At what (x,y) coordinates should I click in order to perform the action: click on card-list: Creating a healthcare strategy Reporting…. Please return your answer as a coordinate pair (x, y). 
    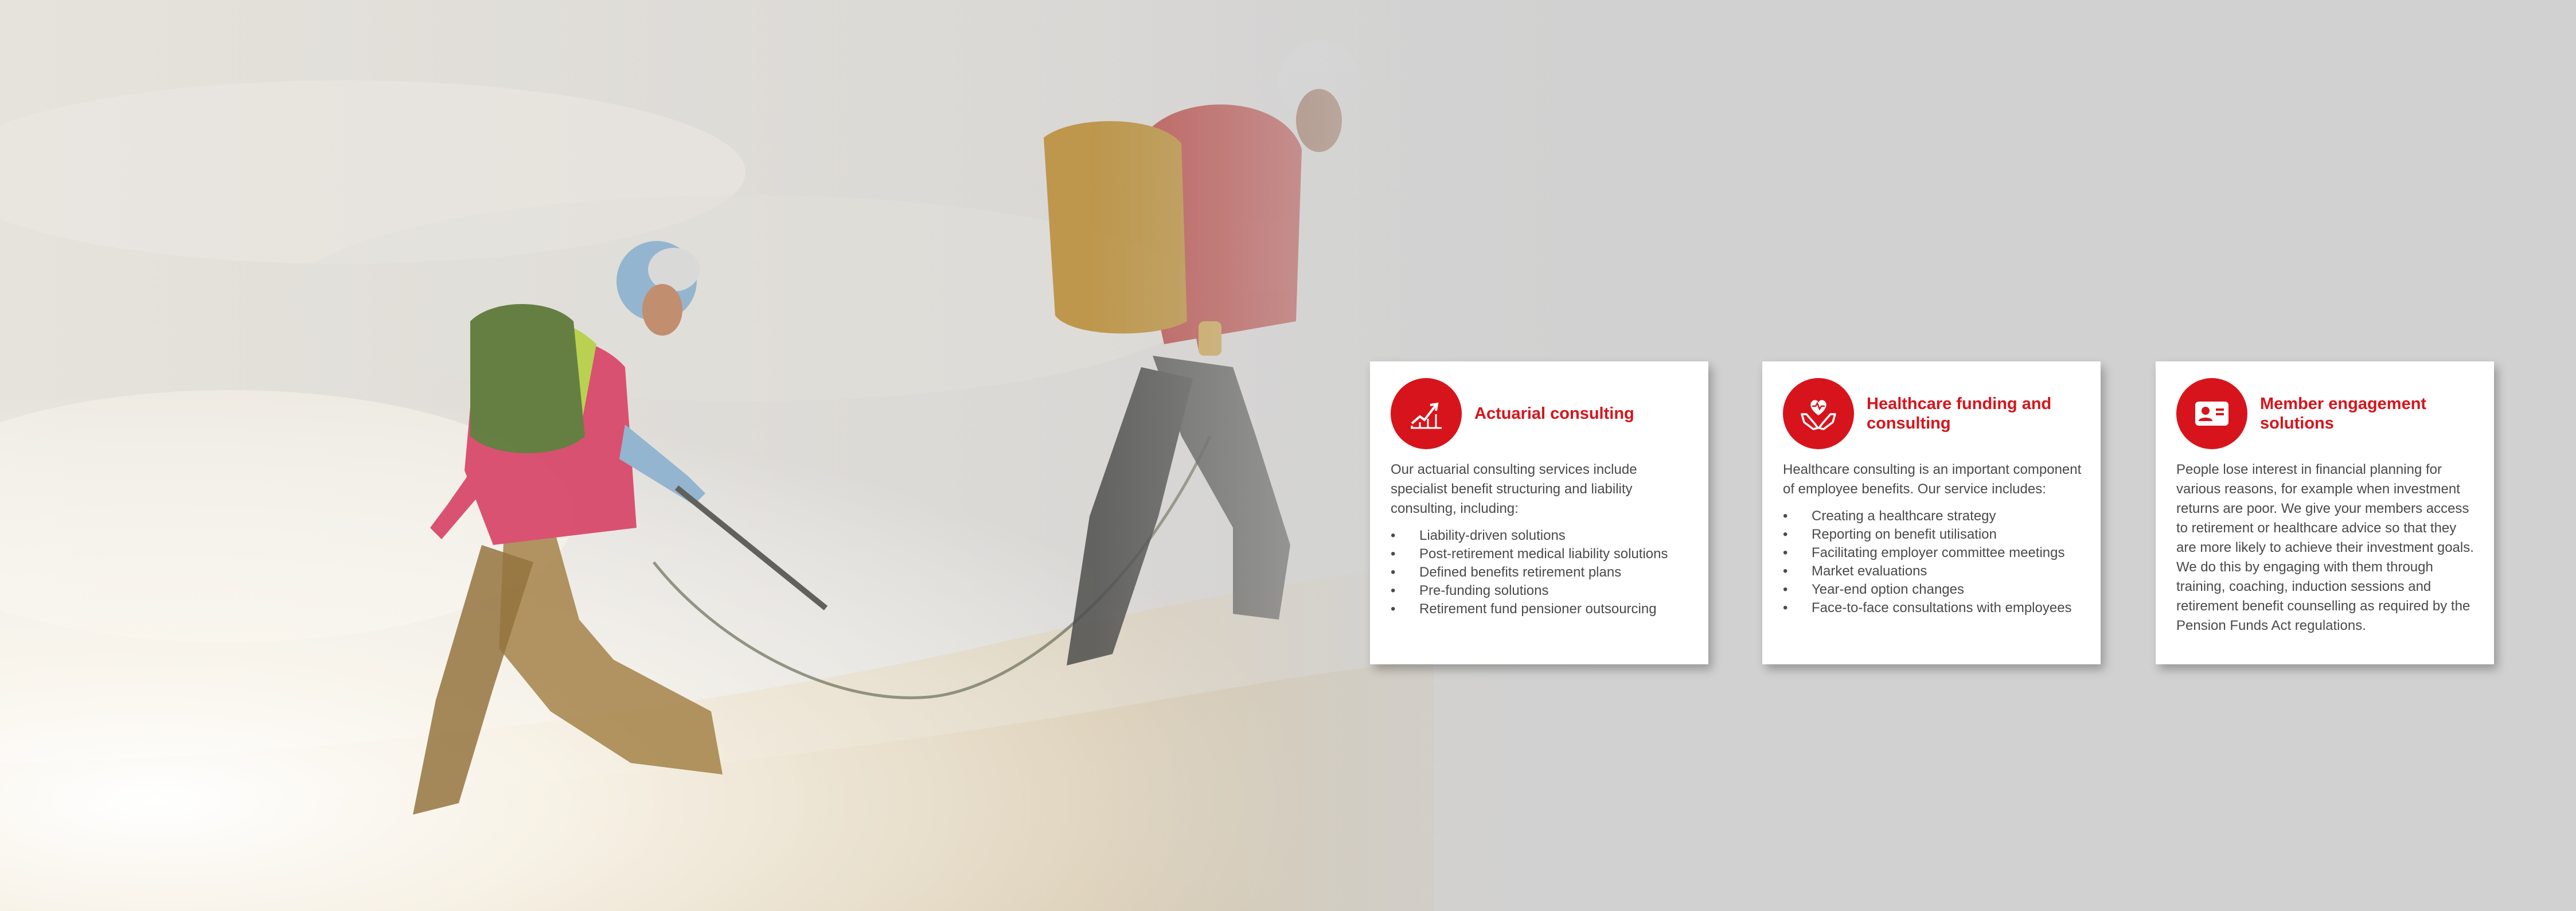
    Looking at the image, I should click on (1933, 562).